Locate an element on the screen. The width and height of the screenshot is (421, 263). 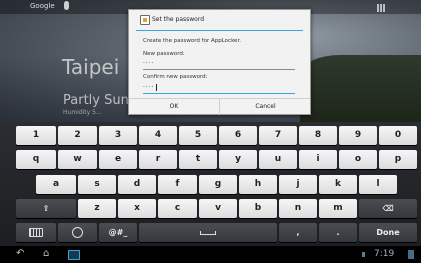
done-key: Done is located at coordinates (388, 232).